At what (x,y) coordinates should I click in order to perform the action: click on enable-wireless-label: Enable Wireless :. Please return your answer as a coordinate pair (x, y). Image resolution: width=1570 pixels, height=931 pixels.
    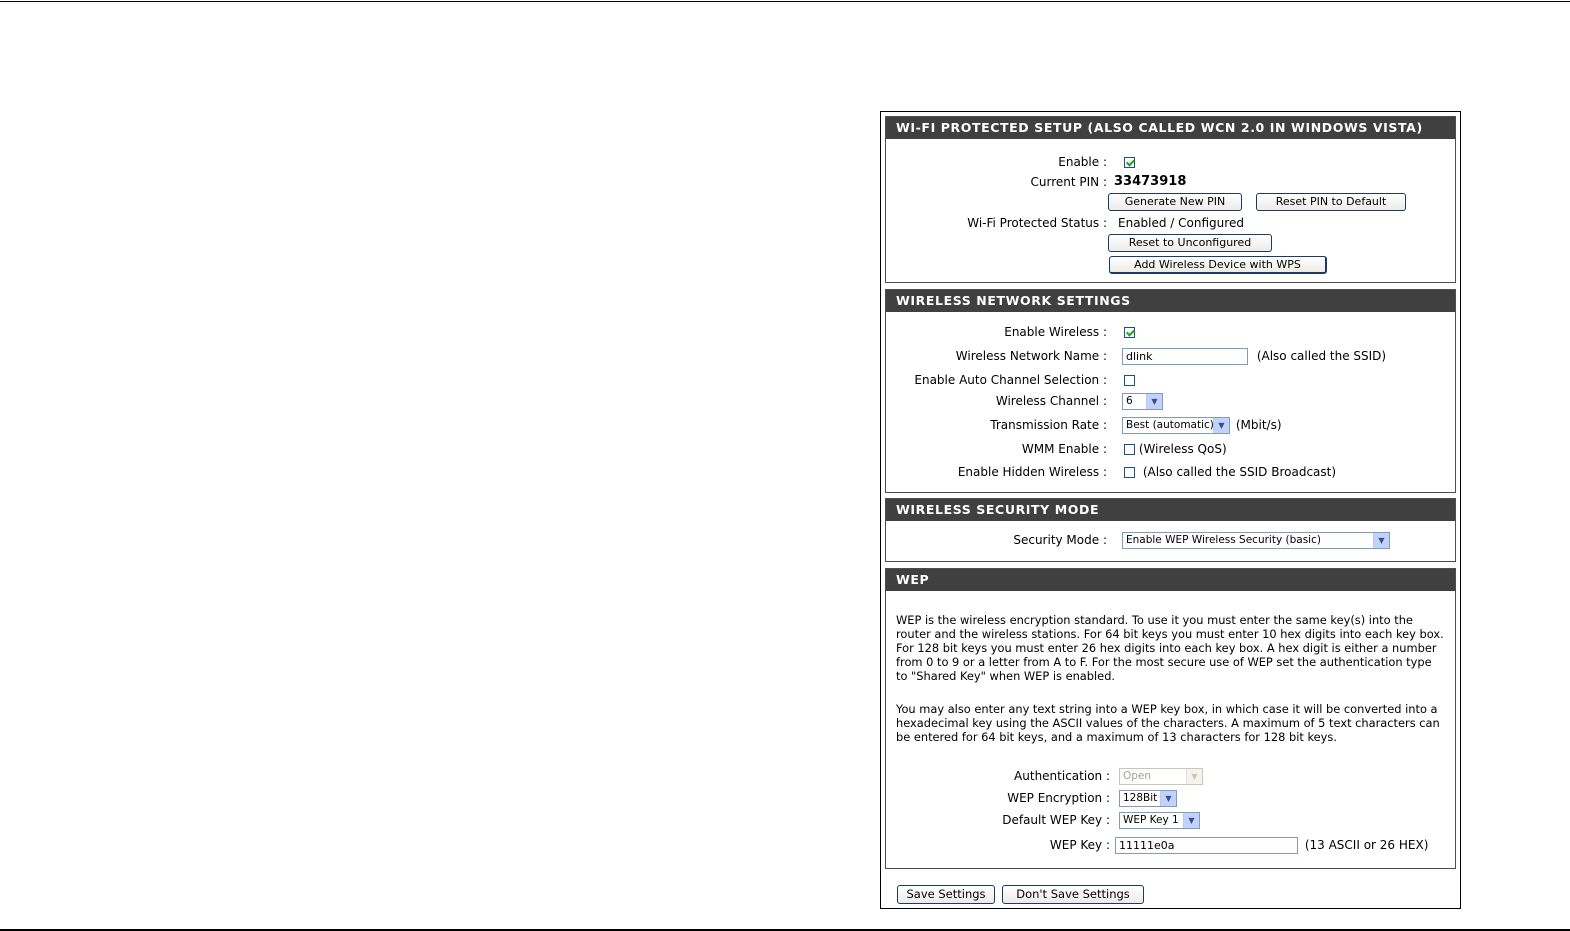
    Looking at the image, I should click on (1055, 332).